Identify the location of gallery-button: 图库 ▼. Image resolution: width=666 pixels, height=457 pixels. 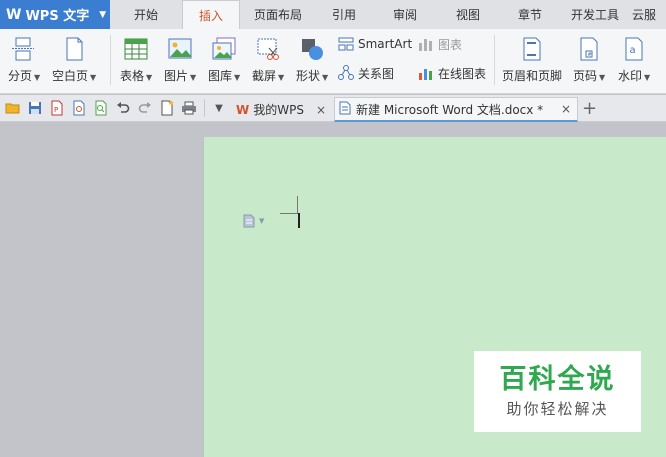
(224, 61).